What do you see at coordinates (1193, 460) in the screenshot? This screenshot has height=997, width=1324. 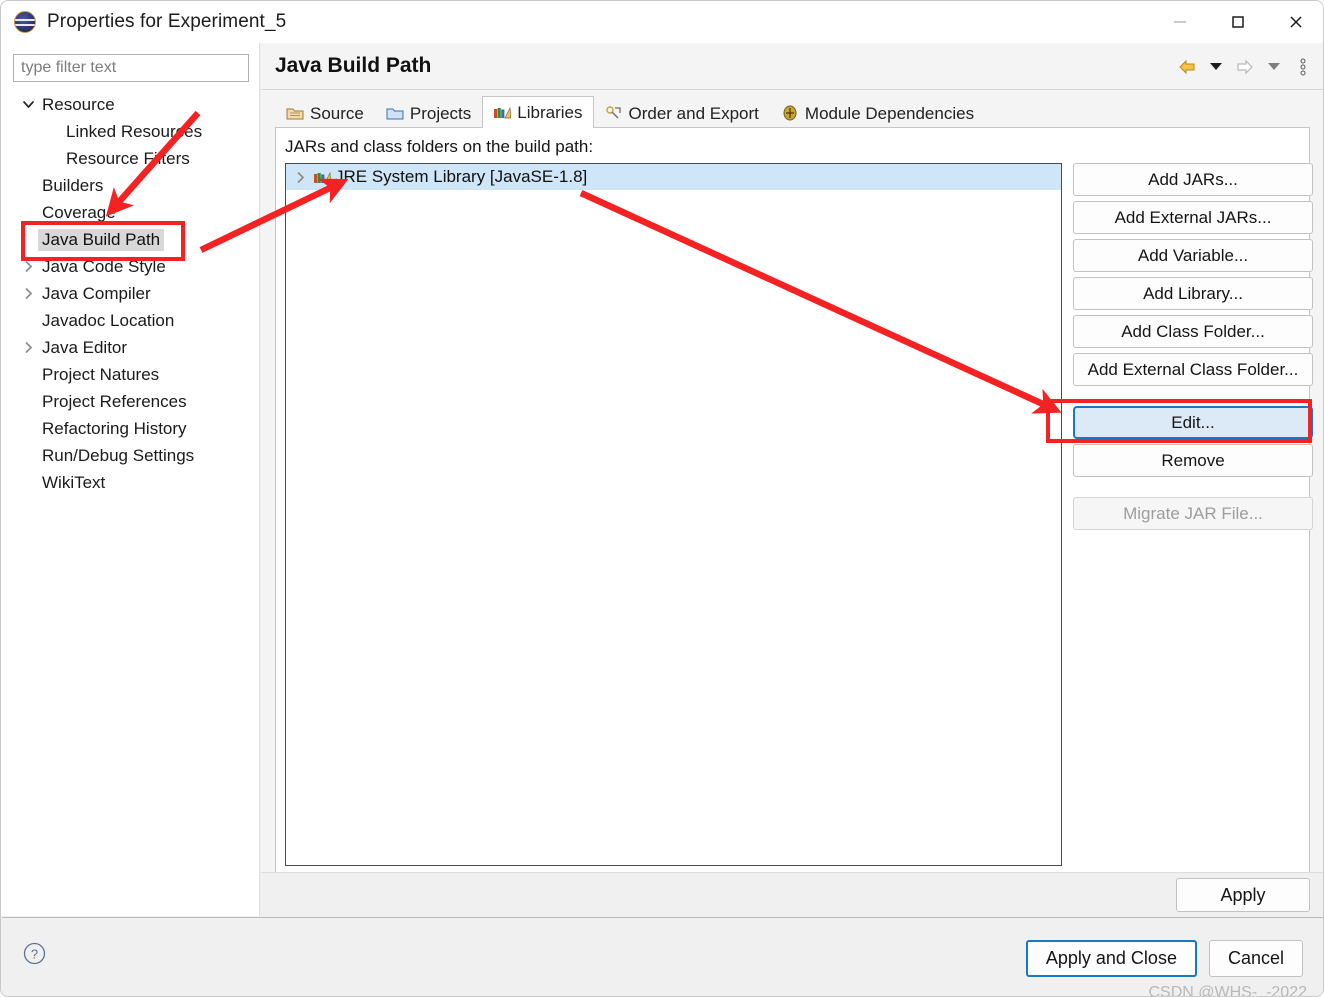 I see `remove-button: Remove` at bounding box center [1193, 460].